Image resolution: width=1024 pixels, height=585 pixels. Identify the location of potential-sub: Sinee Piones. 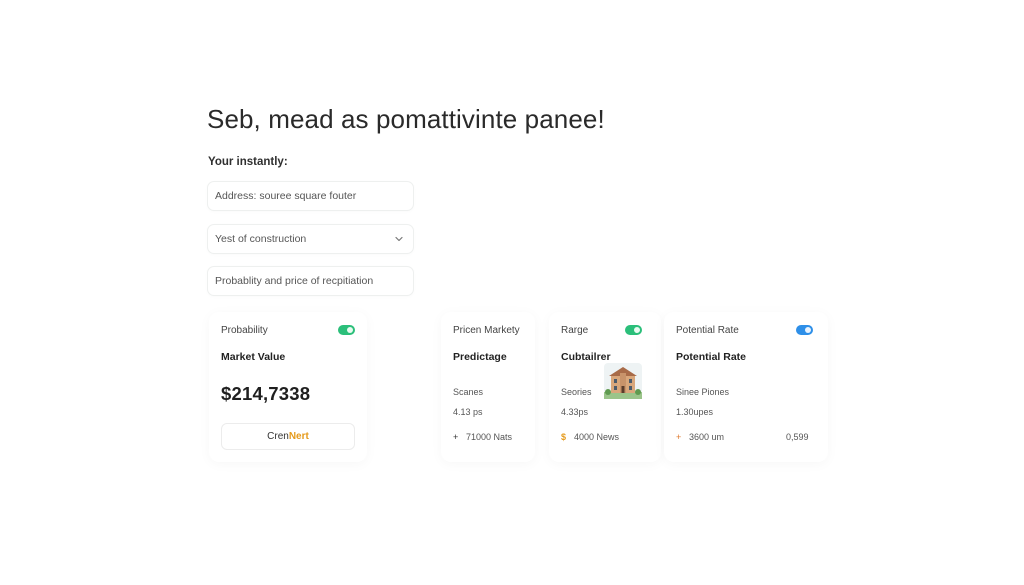
(703, 392).